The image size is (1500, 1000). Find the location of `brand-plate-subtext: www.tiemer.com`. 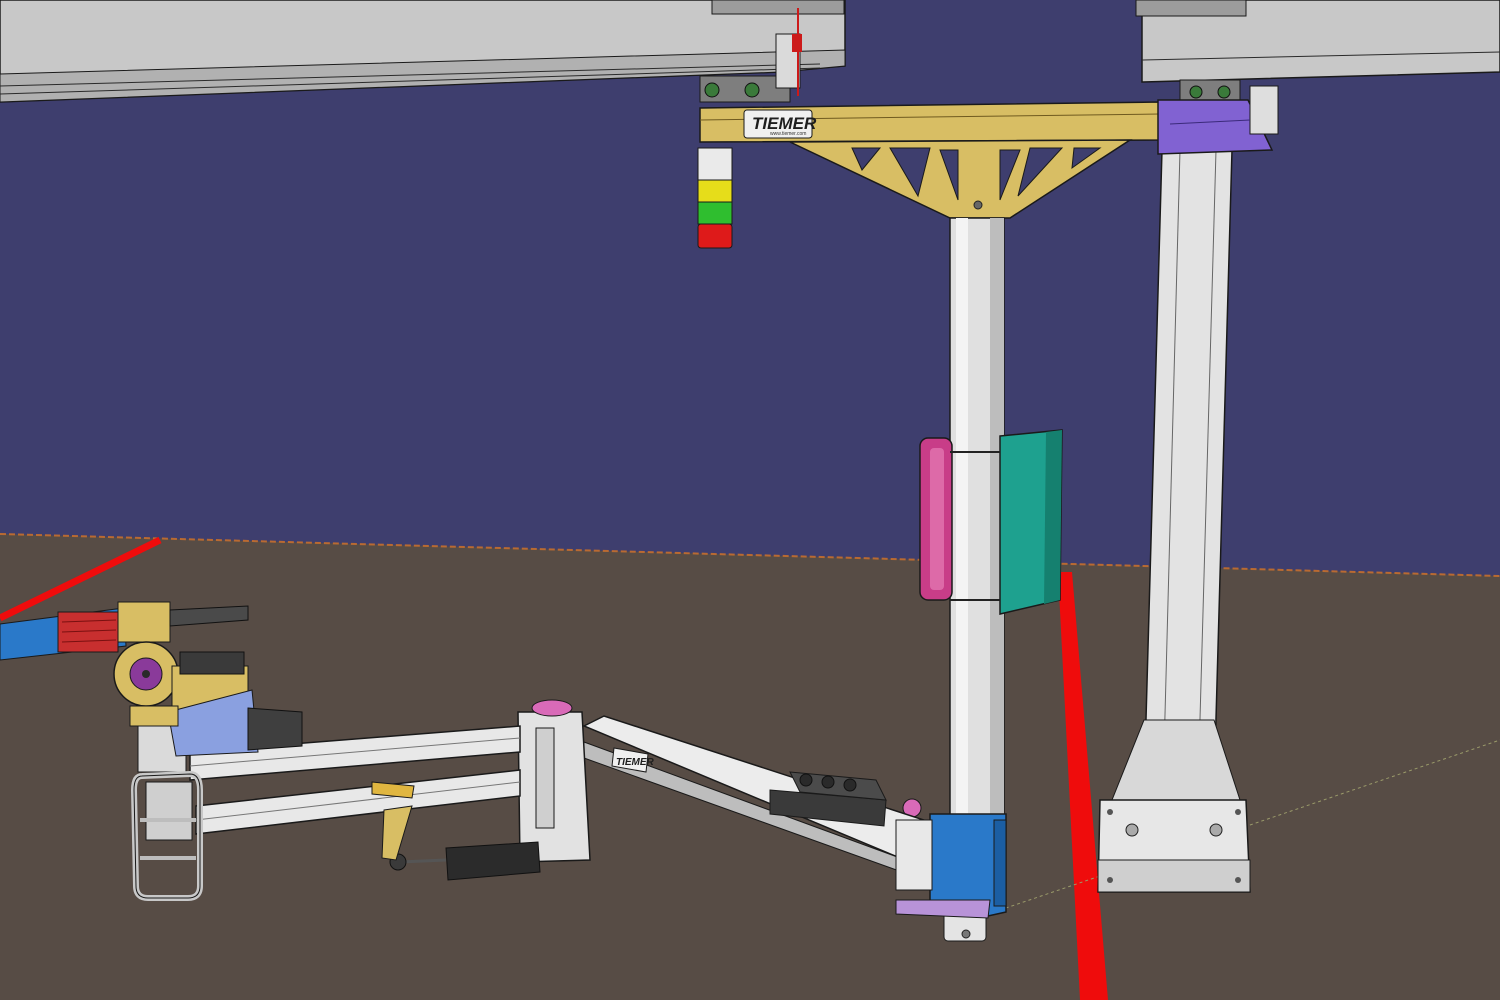

brand-plate-subtext: www.tiemer.com is located at coordinates (788, 134).